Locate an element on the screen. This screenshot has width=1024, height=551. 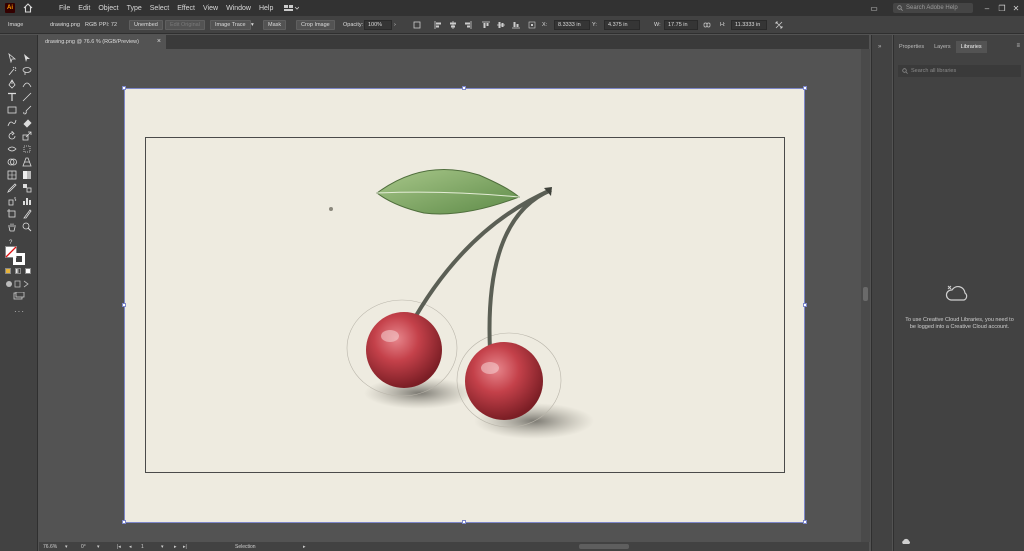
scale-tool-icon is located at coordinates (27, 136).